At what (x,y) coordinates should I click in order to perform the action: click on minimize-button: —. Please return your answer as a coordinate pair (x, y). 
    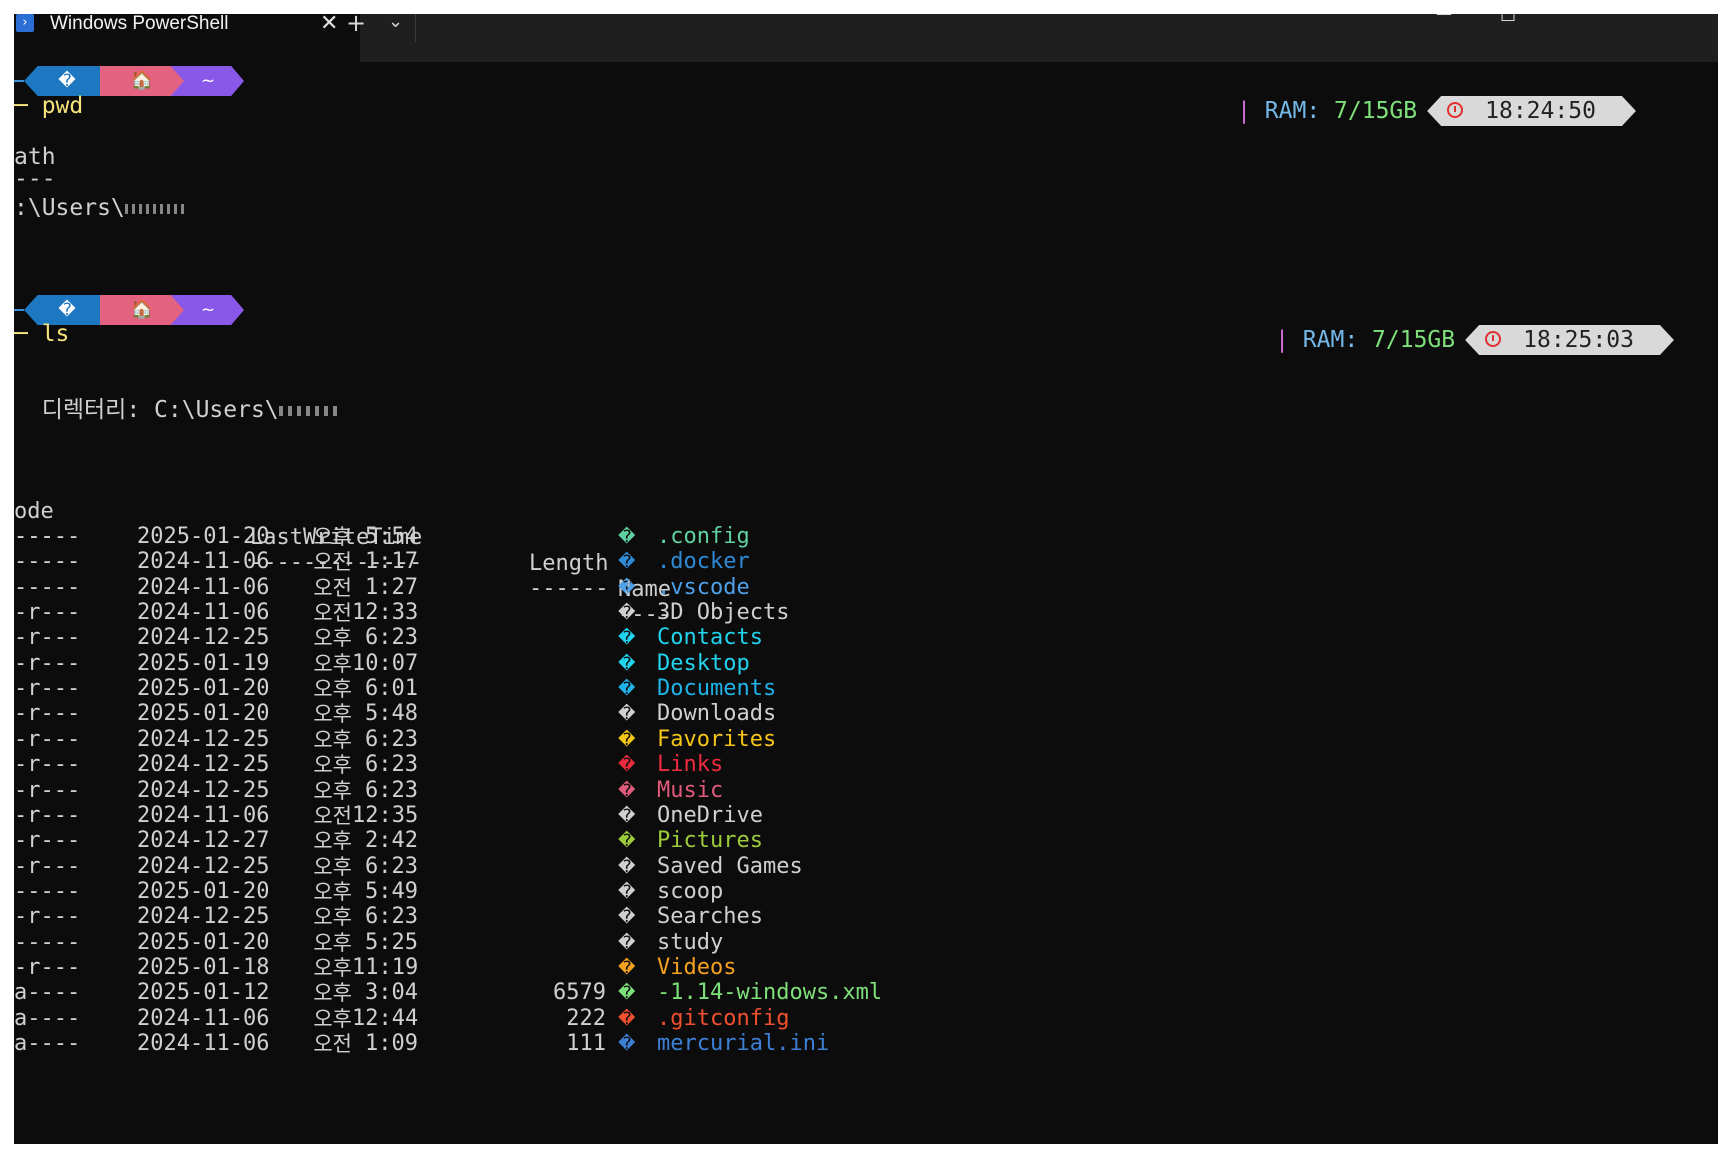
    Looking at the image, I should click on (1444, 21).